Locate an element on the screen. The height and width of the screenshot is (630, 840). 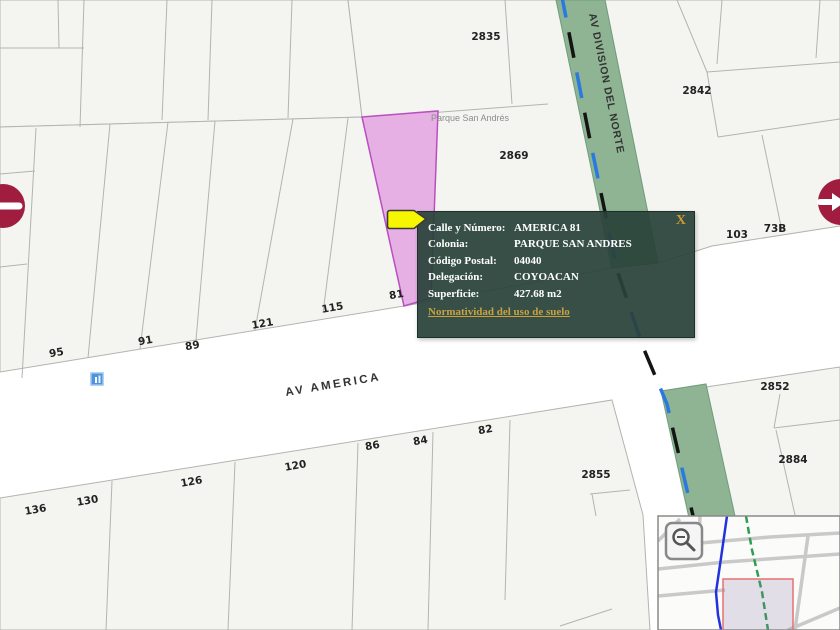
field-label: Superficie: is located at coordinates (454, 293).